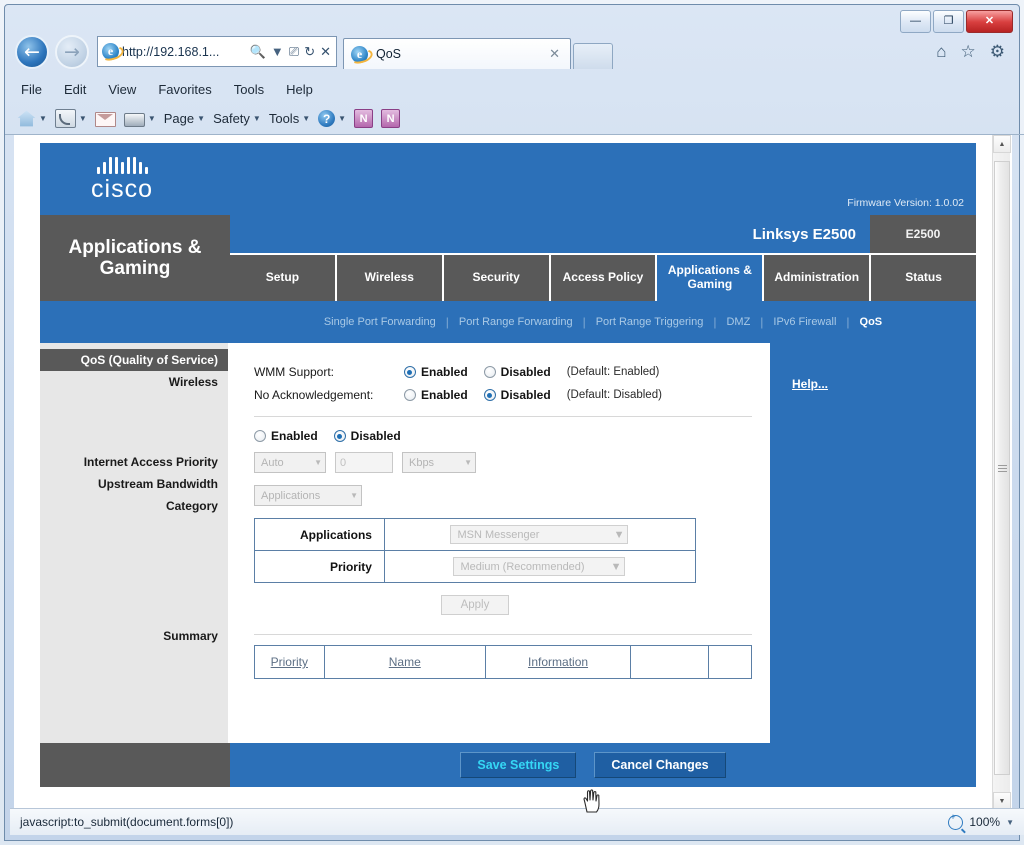 The height and width of the screenshot is (845, 1024). I want to click on home-icon: ⌂, so click(941, 51).